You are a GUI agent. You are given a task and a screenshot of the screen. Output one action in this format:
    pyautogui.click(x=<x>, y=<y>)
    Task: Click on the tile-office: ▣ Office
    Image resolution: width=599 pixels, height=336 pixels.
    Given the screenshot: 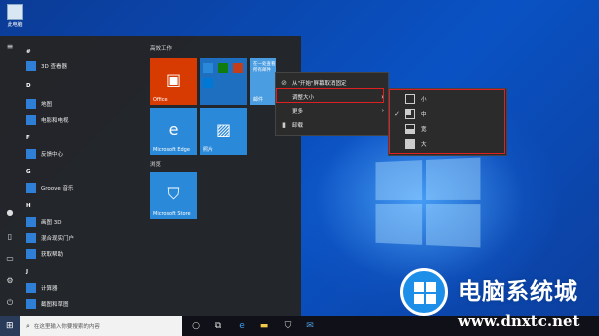 What is the action you would take?
    pyautogui.click(x=173, y=81)
    